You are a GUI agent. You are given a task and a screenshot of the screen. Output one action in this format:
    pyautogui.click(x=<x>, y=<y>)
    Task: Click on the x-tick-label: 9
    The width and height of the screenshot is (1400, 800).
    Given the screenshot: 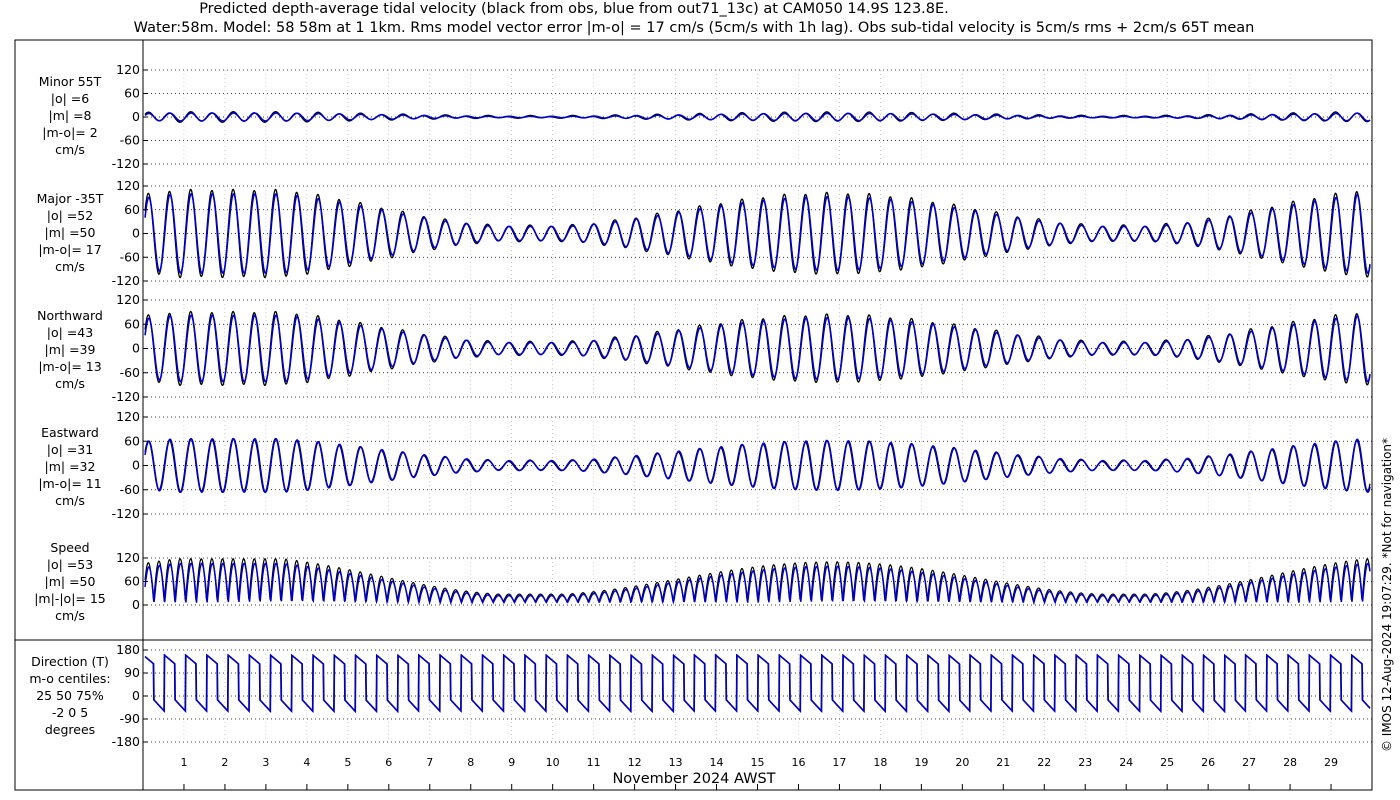 What is the action you would take?
    pyautogui.click(x=511, y=762)
    